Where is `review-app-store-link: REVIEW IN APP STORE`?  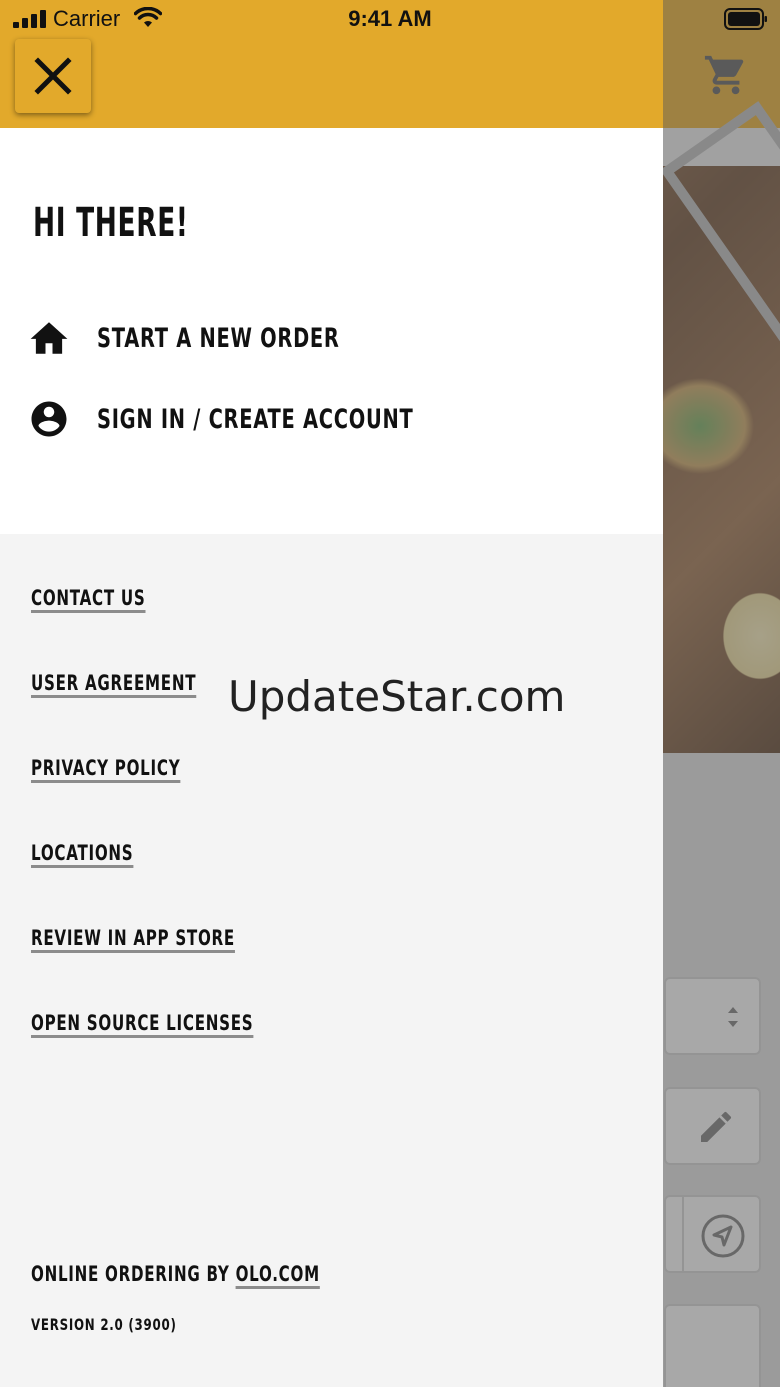
review-app-store-link: REVIEW IN APP STORE is located at coordinates (133, 938).